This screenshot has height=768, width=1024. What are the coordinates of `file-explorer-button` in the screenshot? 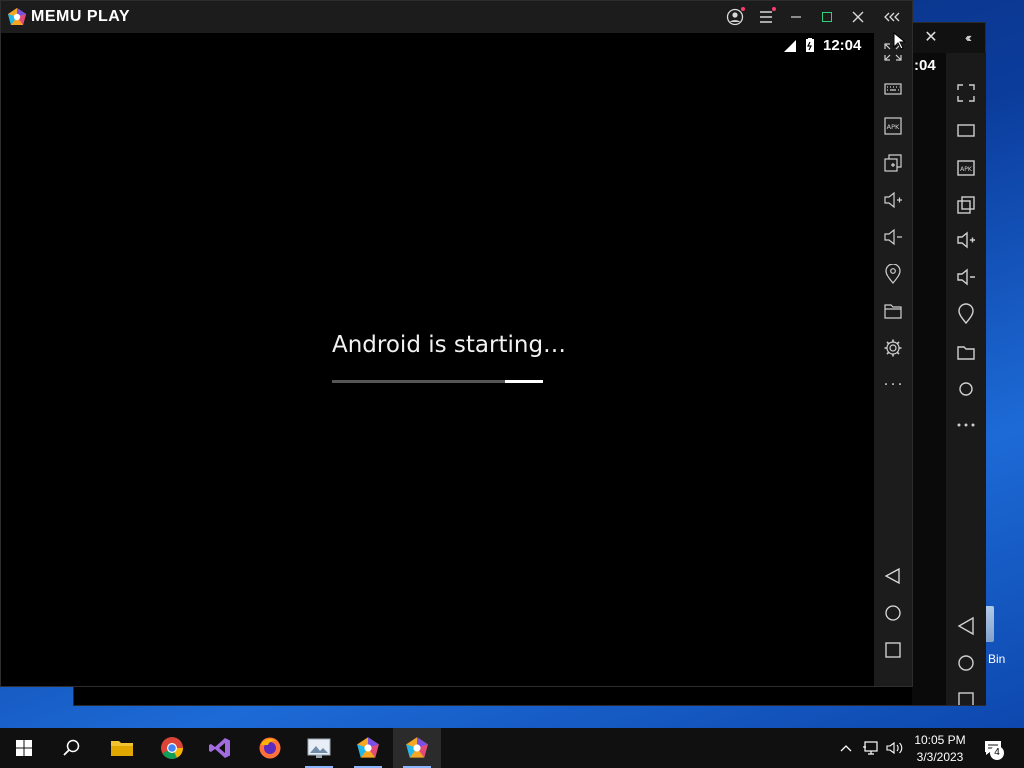 It's located at (122, 748).